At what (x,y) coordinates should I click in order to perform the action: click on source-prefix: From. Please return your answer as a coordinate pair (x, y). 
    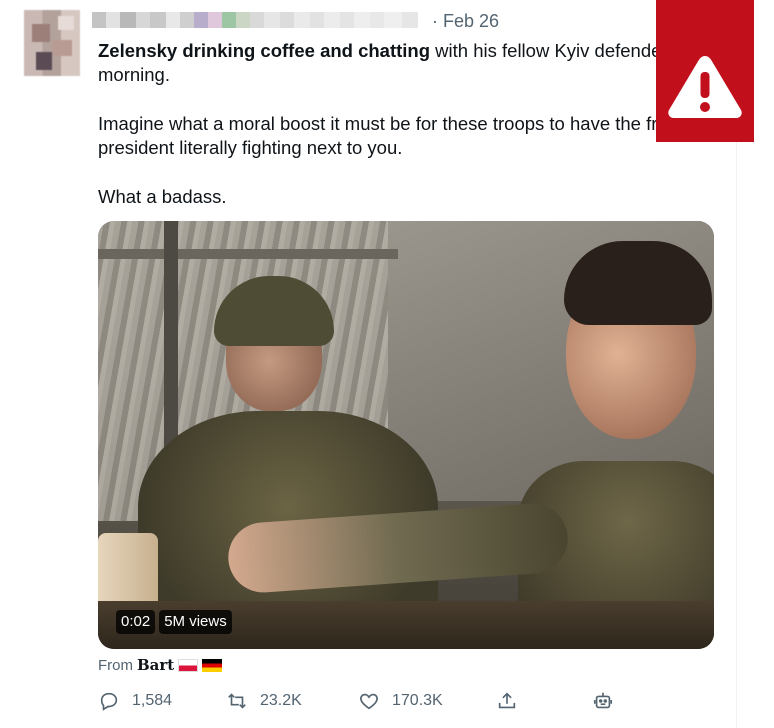
    Looking at the image, I should click on (115, 665).